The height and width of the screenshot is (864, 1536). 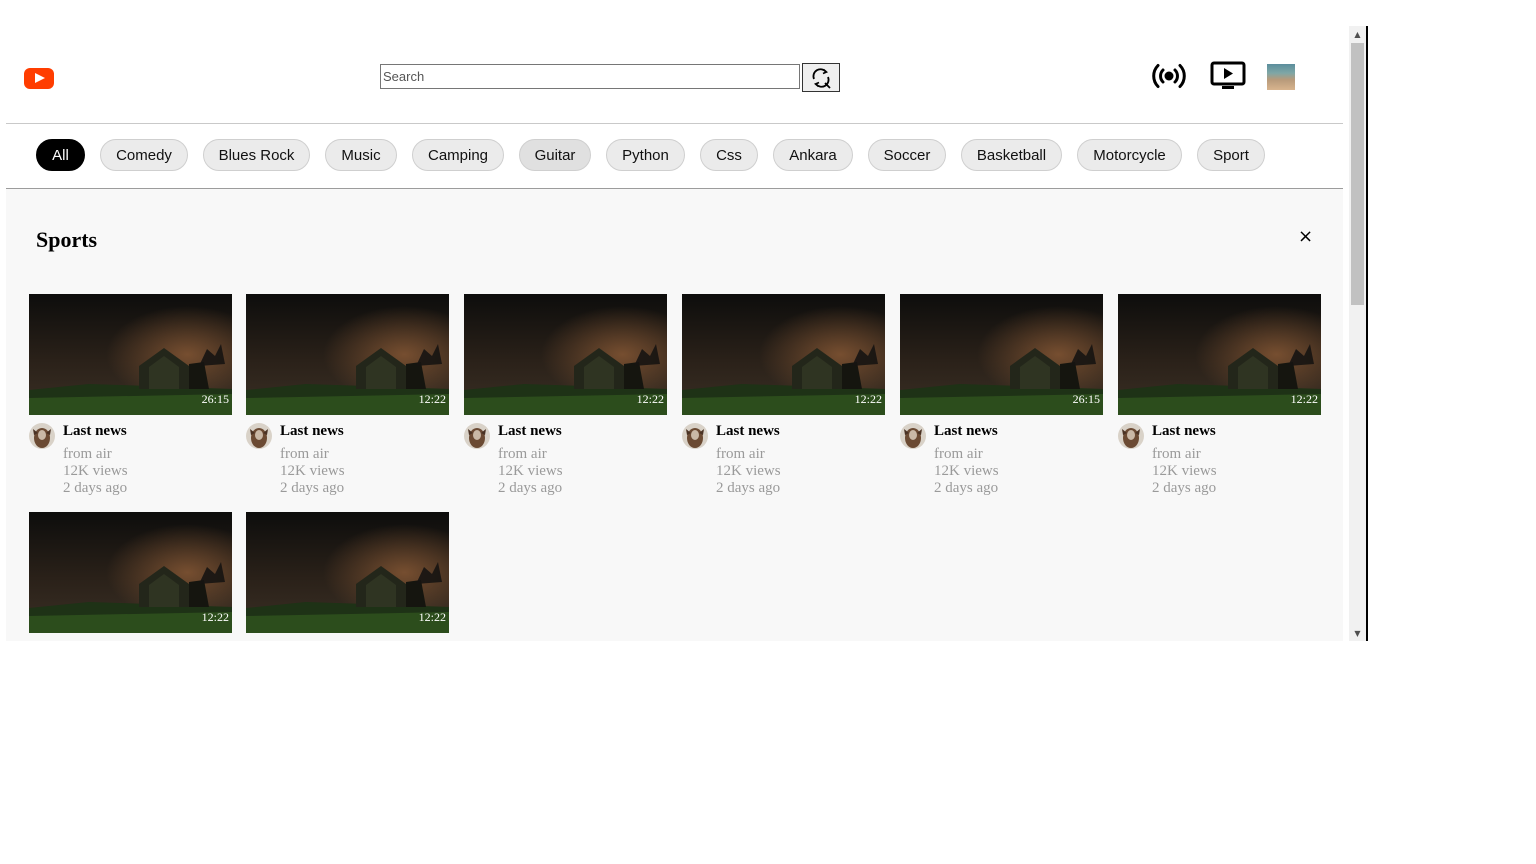 I want to click on chip-basketball: Basketball, so click(x=1011, y=155).